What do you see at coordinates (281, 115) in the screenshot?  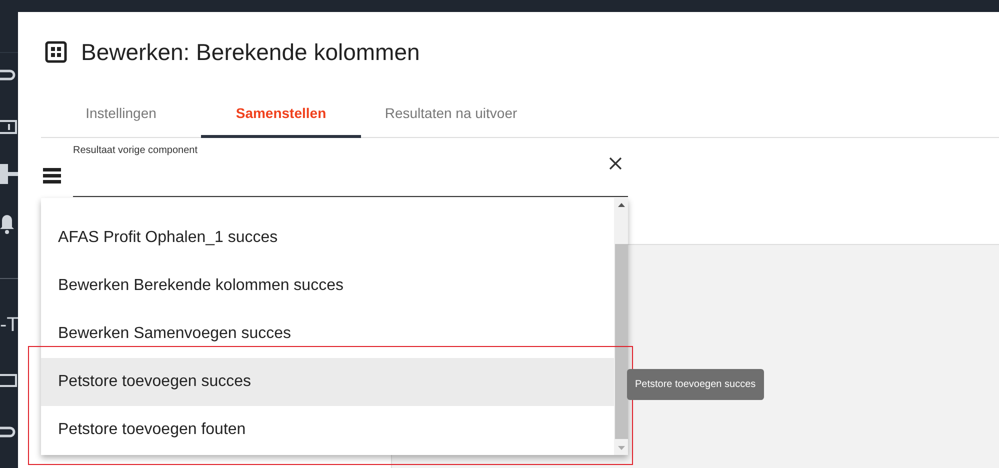 I see `tab: Samenstellen` at bounding box center [281, 115].